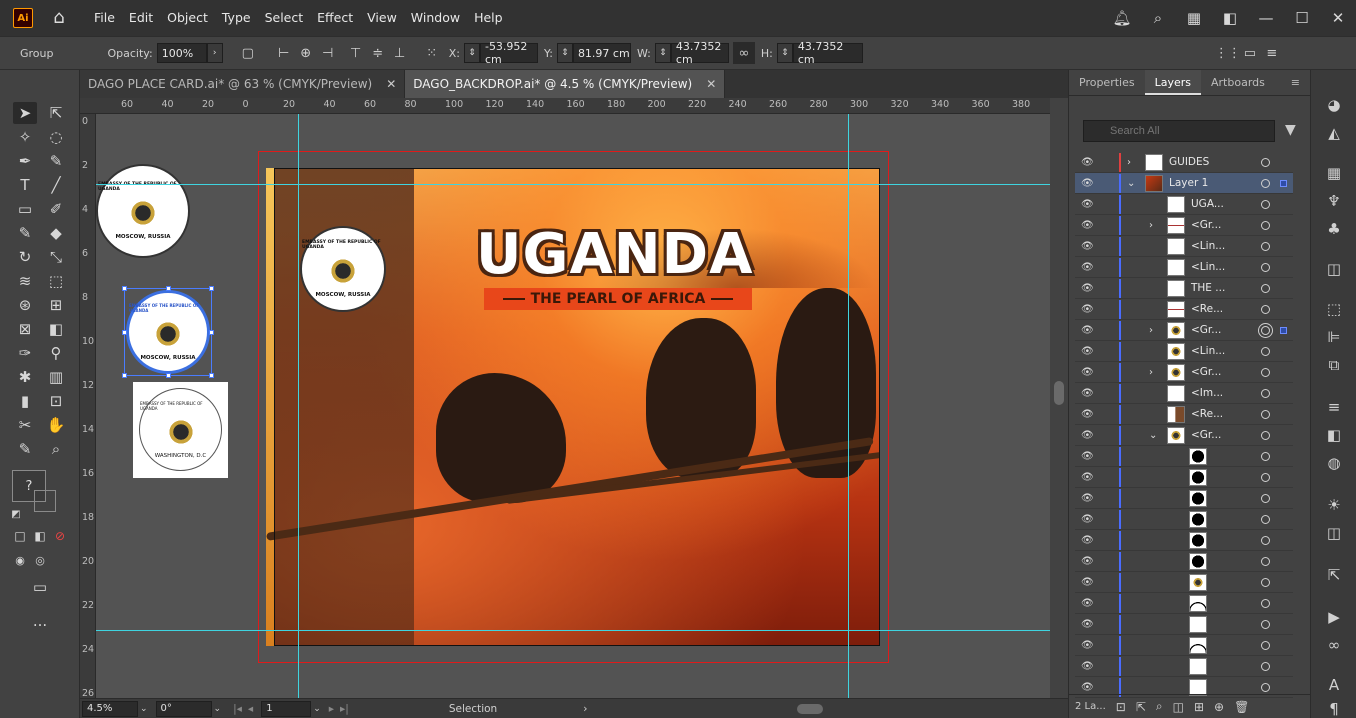 Image resolution: width=1356 pixels, height=718 pixels. What do you see at coordinates (1334, 708) in the screenshot?
I see `paragraph-icon: ¶` at bounding box center [1334, 708].